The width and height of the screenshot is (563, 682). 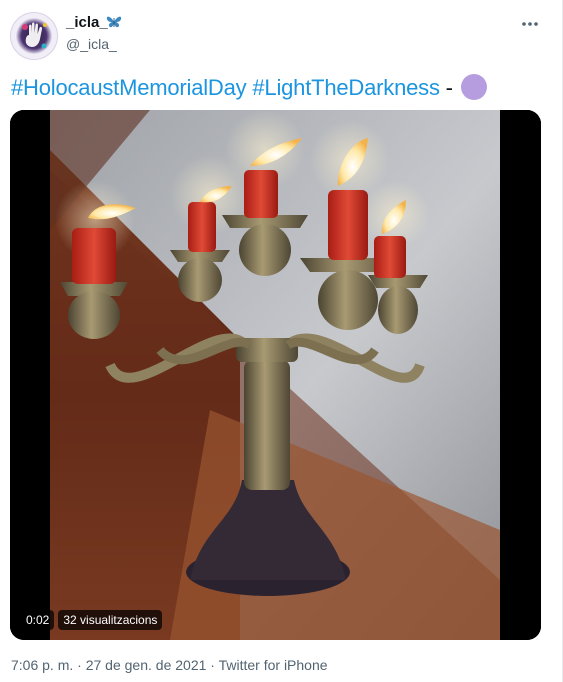 What do you see at coordinates (129, 87) in the screenshot?
I see `hashtag-holocaust-memorial-day: #HolocaustMemorialDay` at bounding box center [129, 87].